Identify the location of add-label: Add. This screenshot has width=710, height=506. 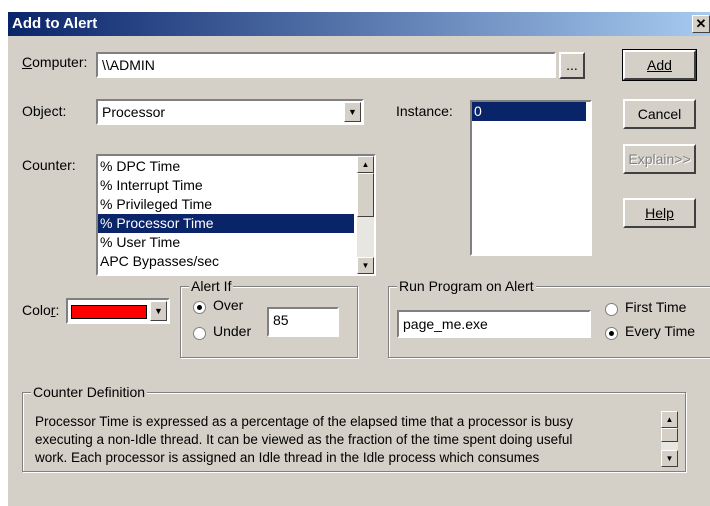
(659, 65).